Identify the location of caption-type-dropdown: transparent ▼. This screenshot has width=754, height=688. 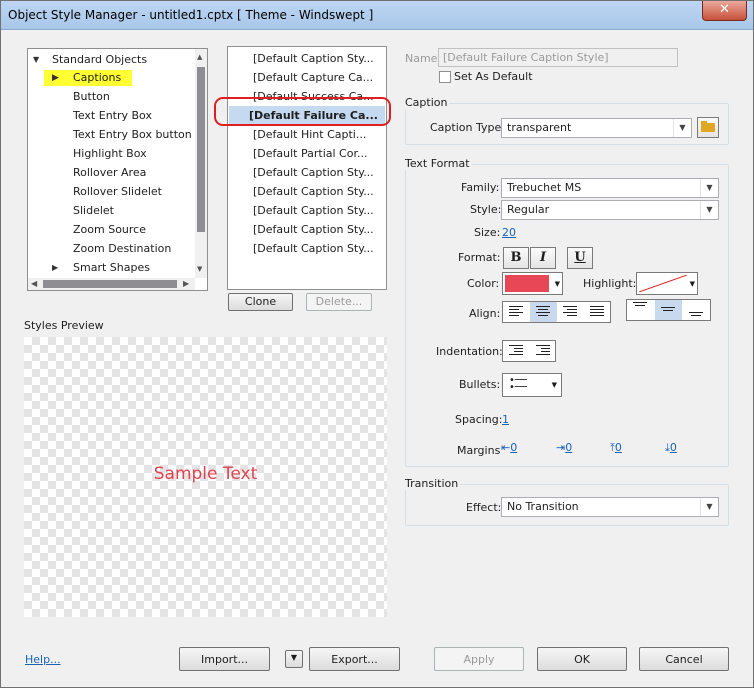
(596, 128).